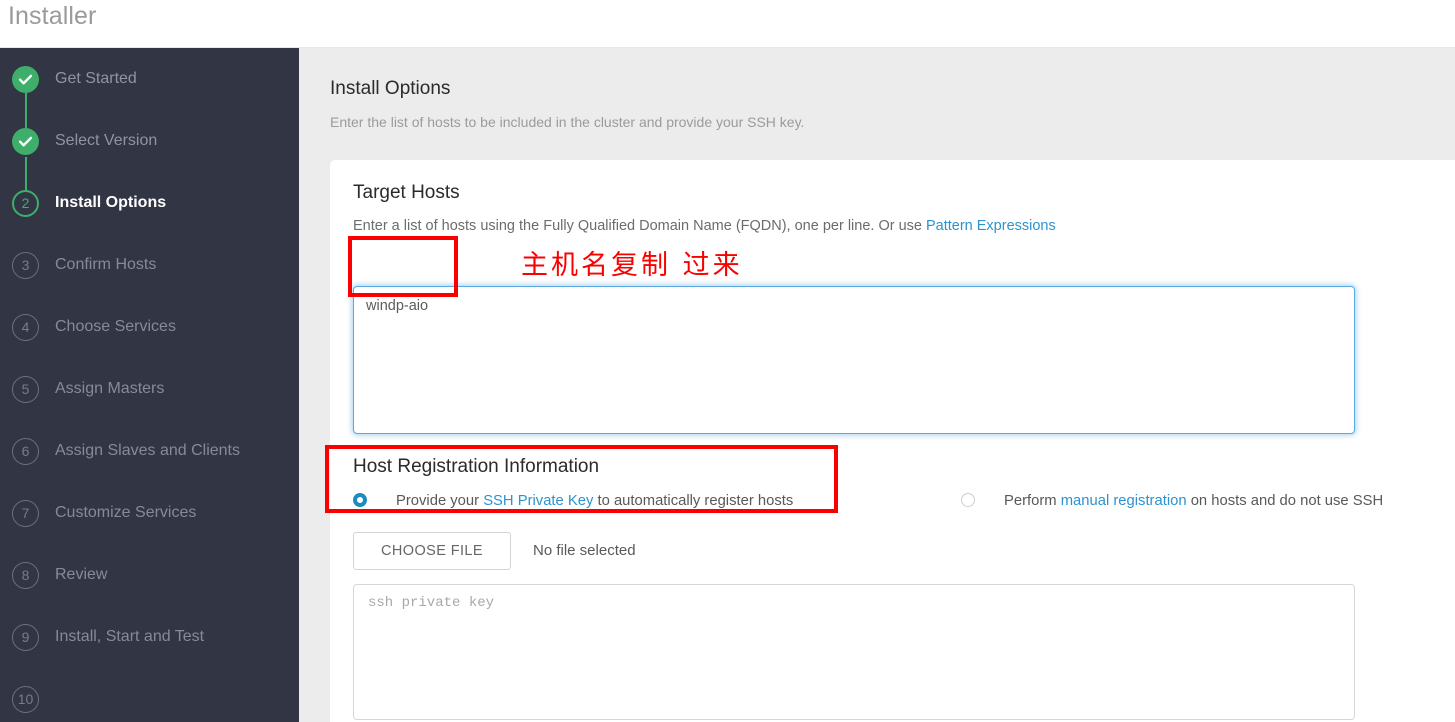  What do you see at coordinates (106, 264) in the screenshot?
I see `sidebar-step-label: Confirm Hosts` at bounding box center [106, 264].